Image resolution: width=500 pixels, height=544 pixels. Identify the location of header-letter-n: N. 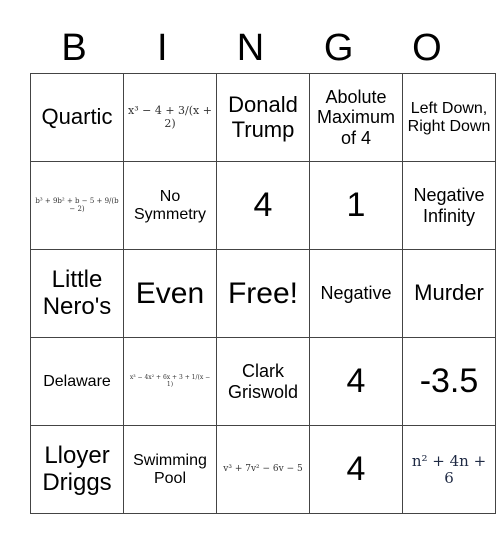
(250, 48).